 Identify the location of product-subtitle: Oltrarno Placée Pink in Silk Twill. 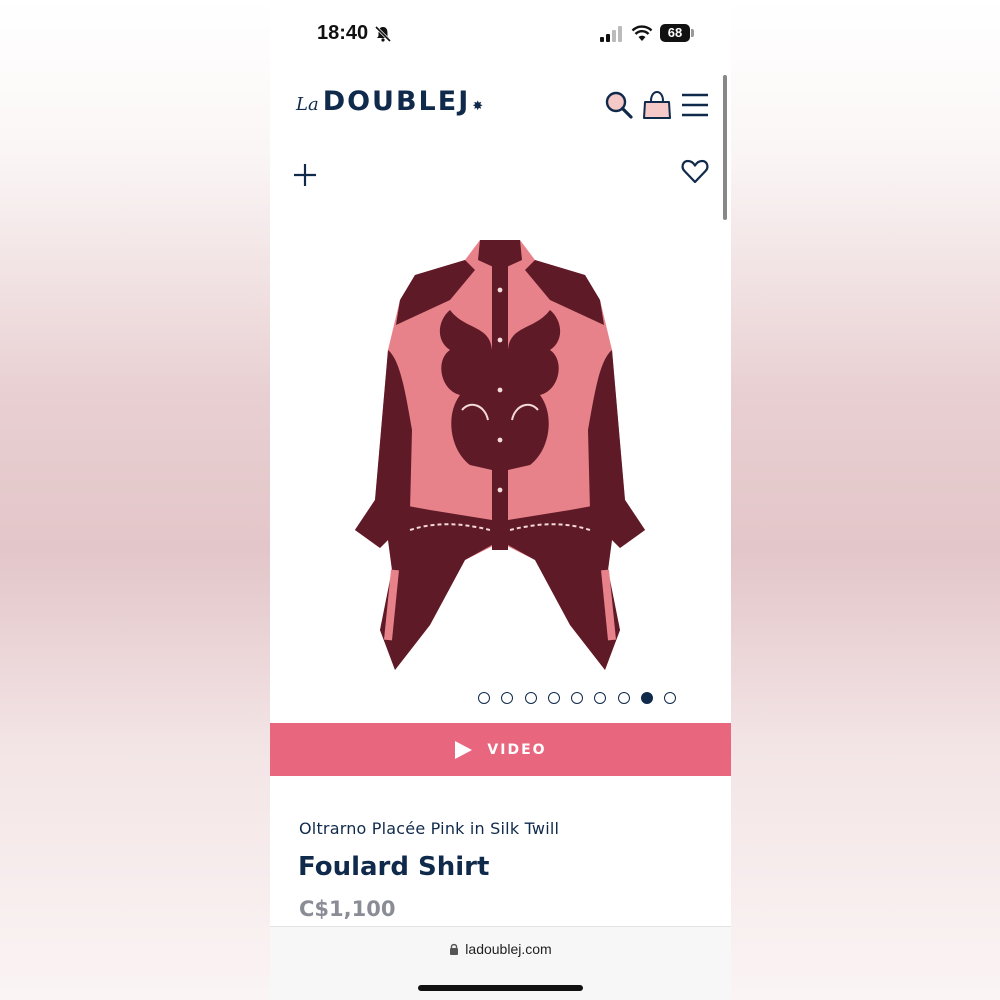
(429, 828).